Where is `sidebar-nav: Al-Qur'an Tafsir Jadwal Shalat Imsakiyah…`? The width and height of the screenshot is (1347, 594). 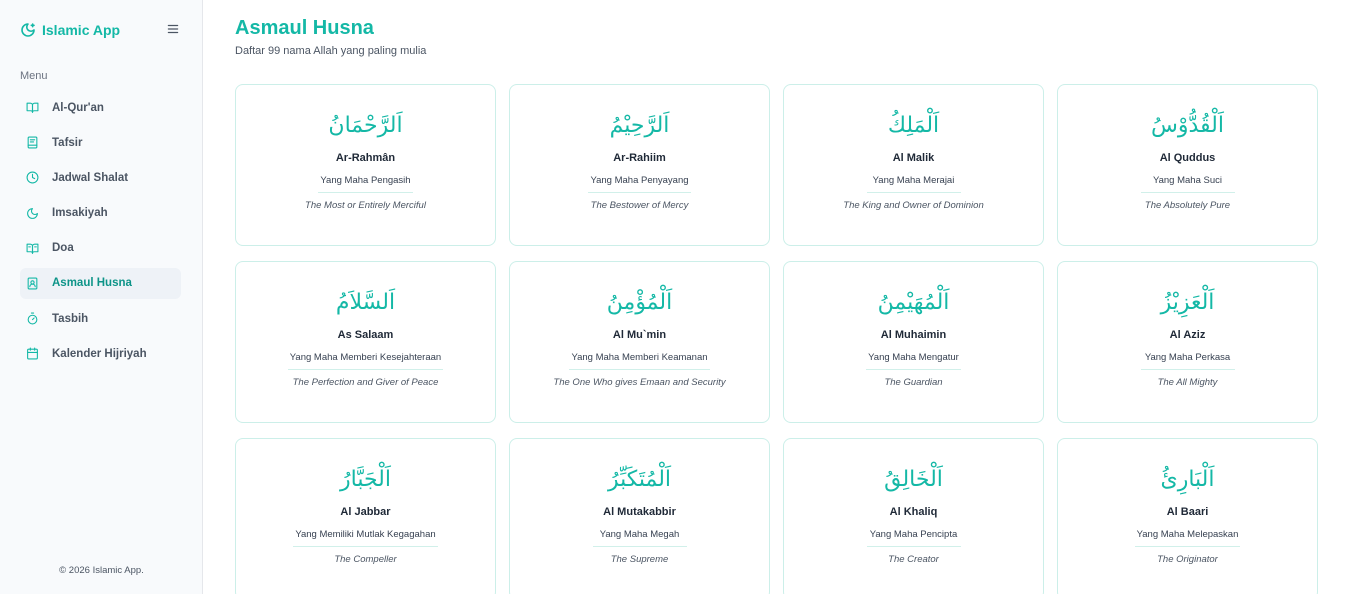 sidebar-nav: Al-Qur'an Tafsir Jadwal Shalat Imsakiyah… is located at coordinates (100, 233).